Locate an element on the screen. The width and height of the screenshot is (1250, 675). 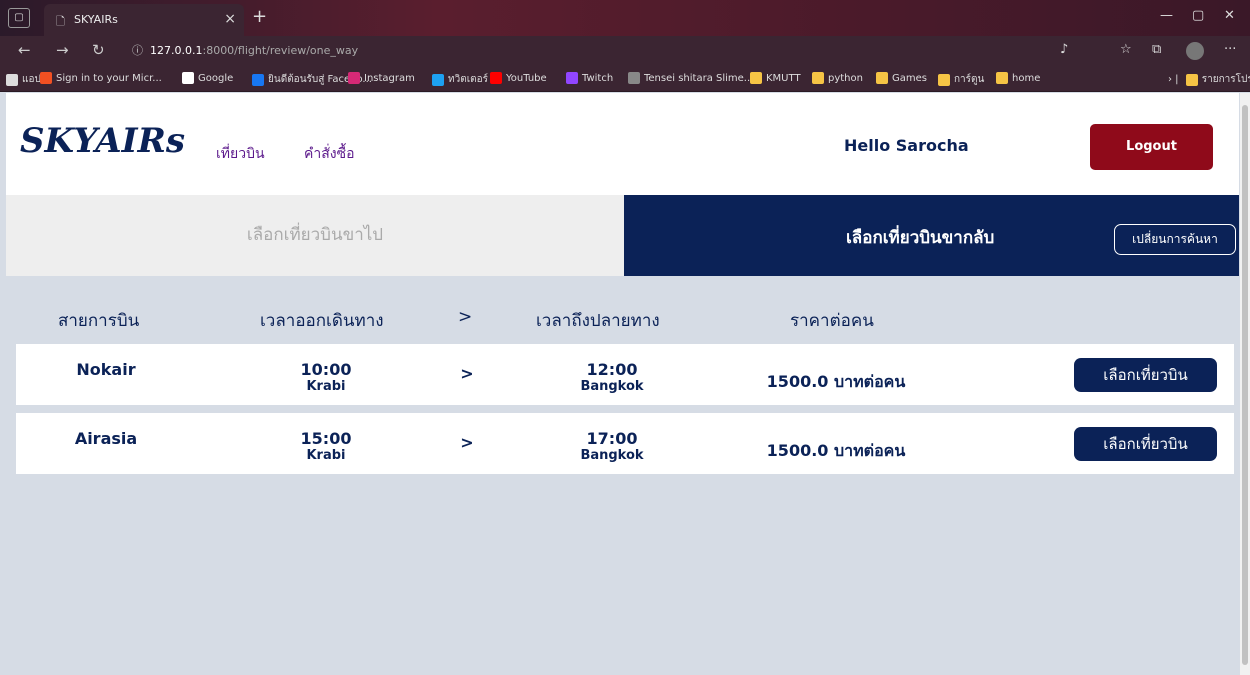
page-scrollbar is located at coordinates (1245, 384).